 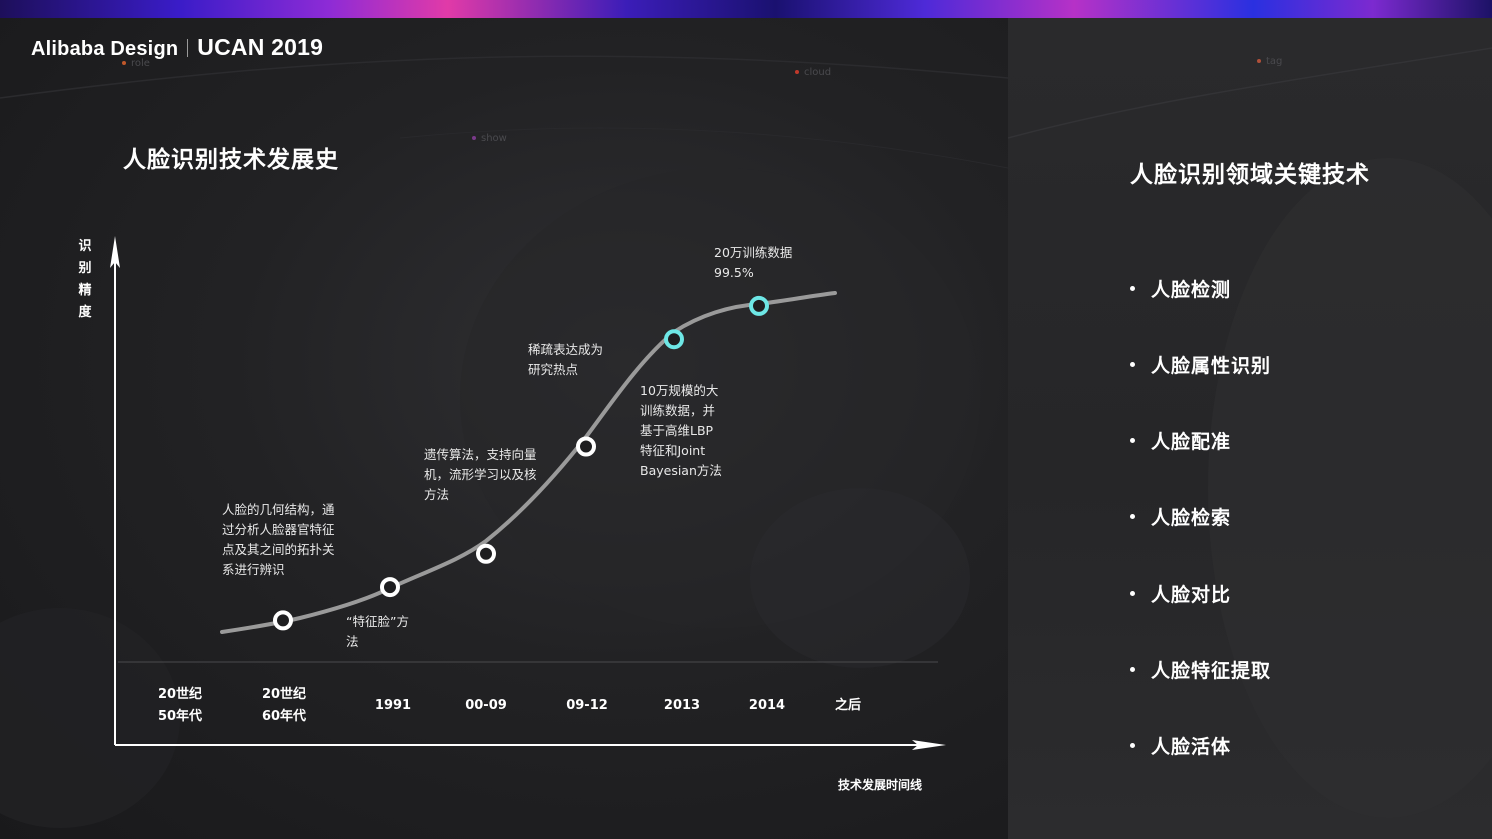 I want to click on decor-label-tag: tag, so click(x=1269, y=61).